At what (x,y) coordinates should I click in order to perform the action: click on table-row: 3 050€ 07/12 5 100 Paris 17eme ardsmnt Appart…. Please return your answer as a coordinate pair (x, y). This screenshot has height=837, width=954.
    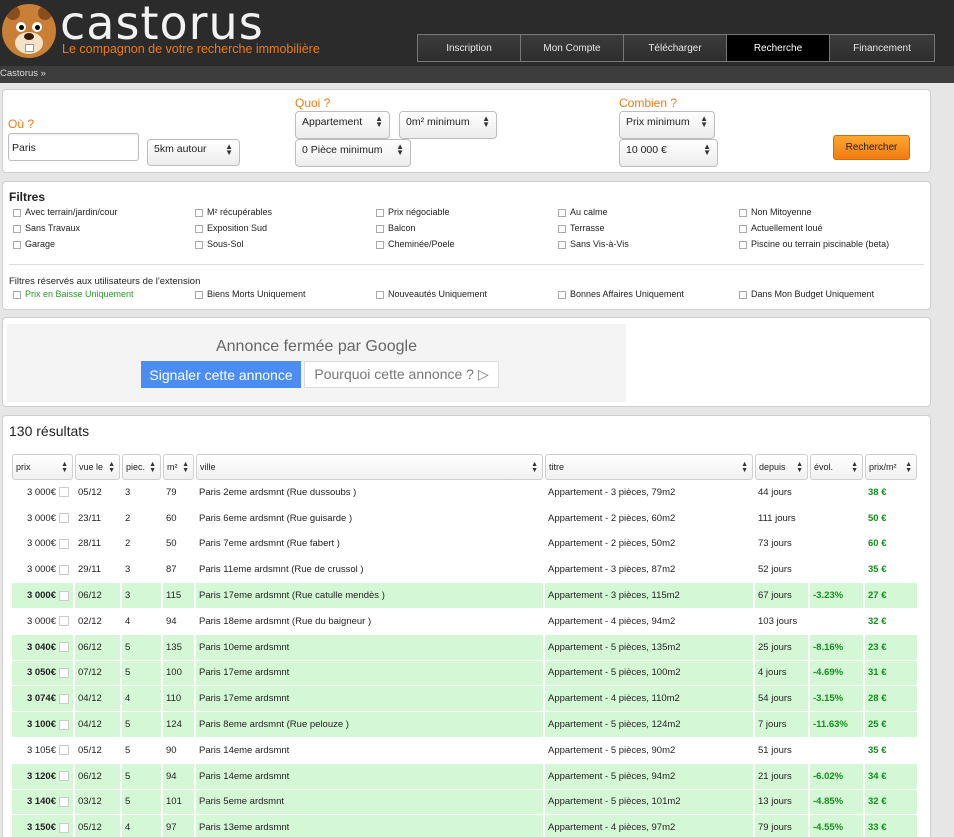
    Looking at the image, I should click on (464, 673).